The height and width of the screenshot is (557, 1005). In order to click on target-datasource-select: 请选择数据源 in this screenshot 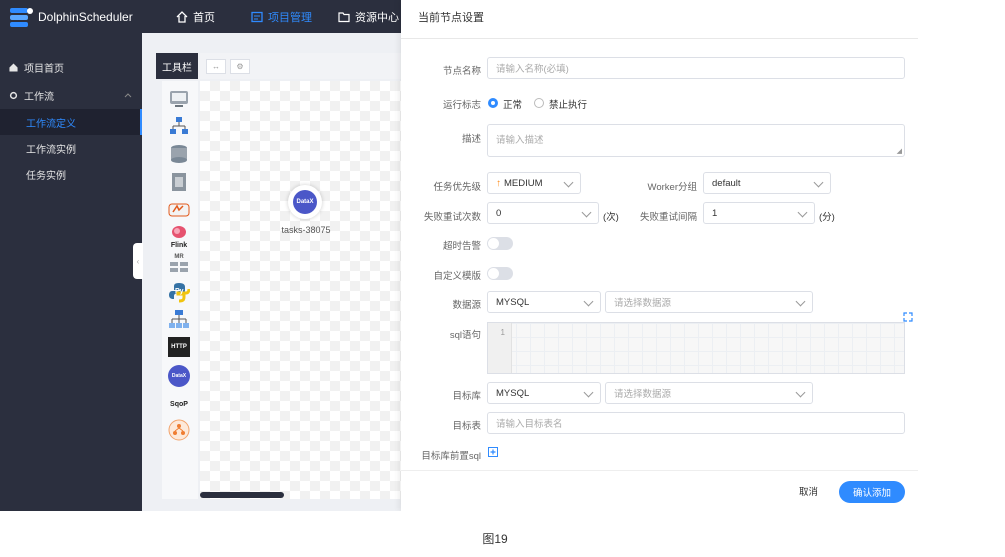, I will do `click(709, 393)`.